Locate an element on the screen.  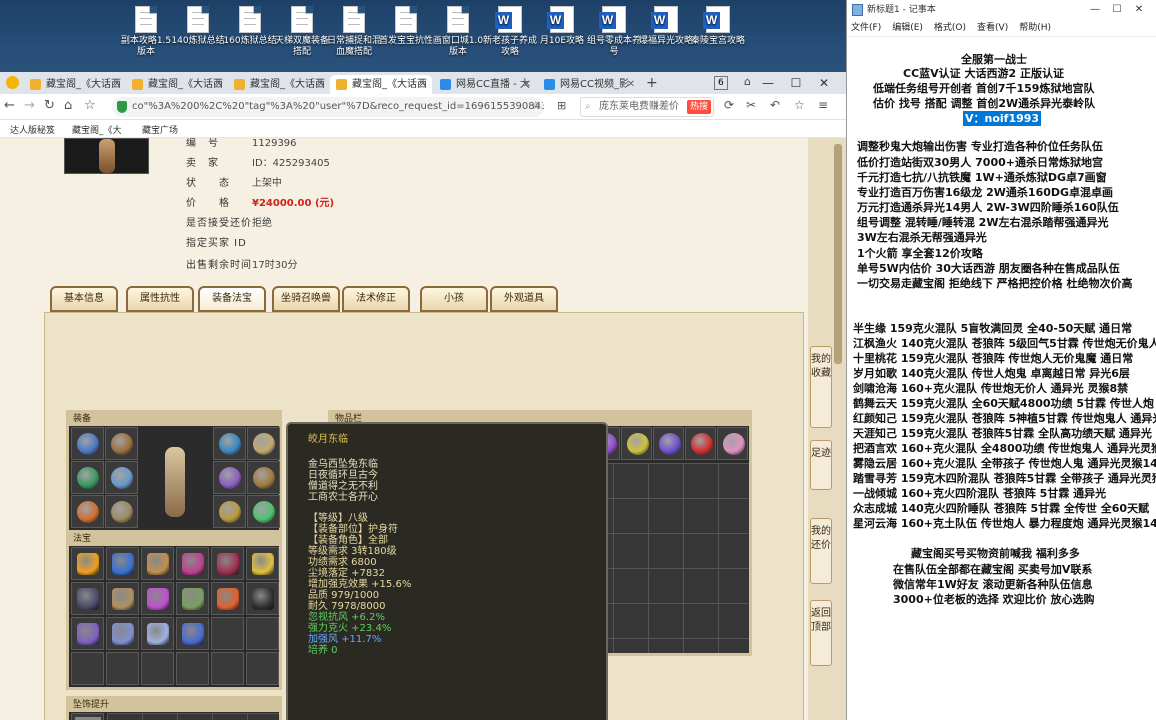
maximize-button: ☐ is located at coordinates (796, 83).